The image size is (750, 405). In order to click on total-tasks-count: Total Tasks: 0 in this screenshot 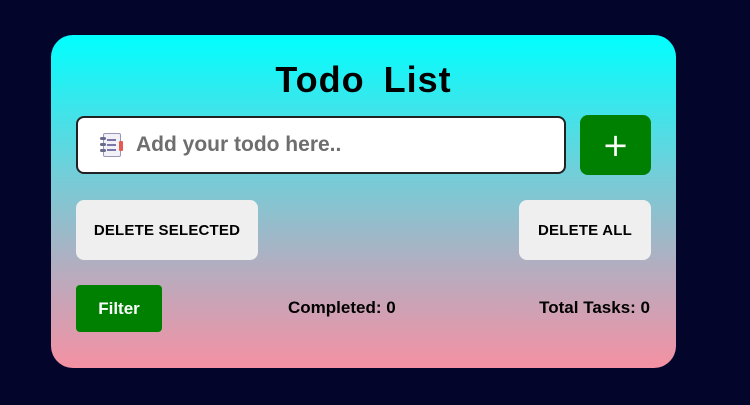, I will do `click(594, 307)`.